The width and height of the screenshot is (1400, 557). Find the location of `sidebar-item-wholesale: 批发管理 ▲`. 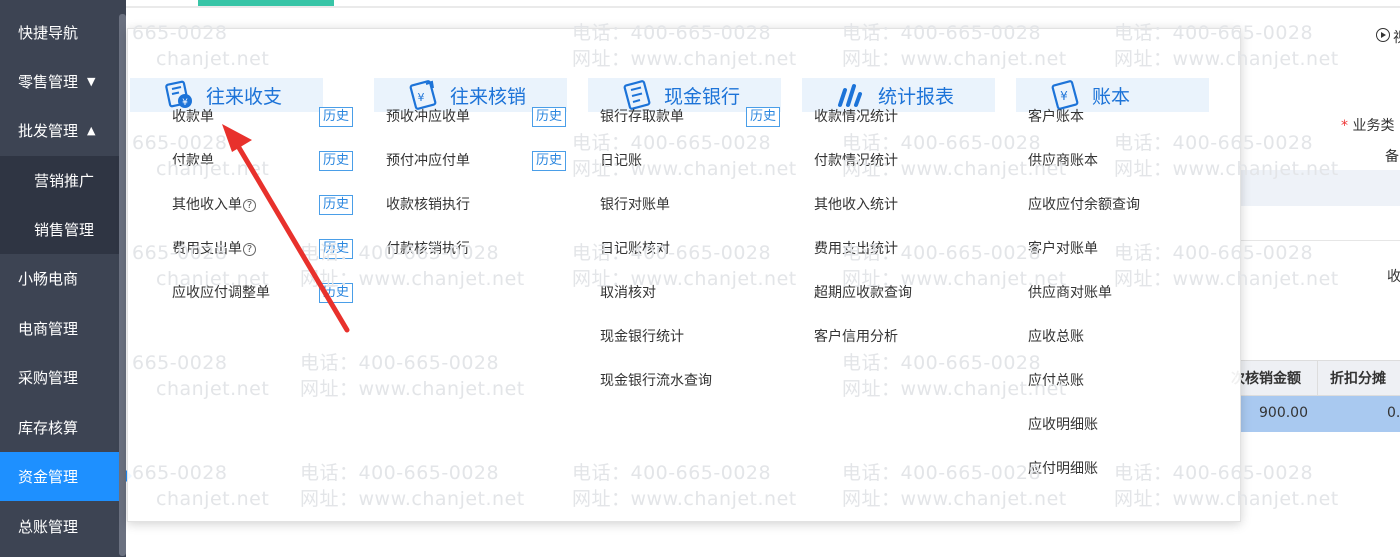

sidebar-item-wholesale: 批发管理 ▲ is located at coordinates (63, 130).